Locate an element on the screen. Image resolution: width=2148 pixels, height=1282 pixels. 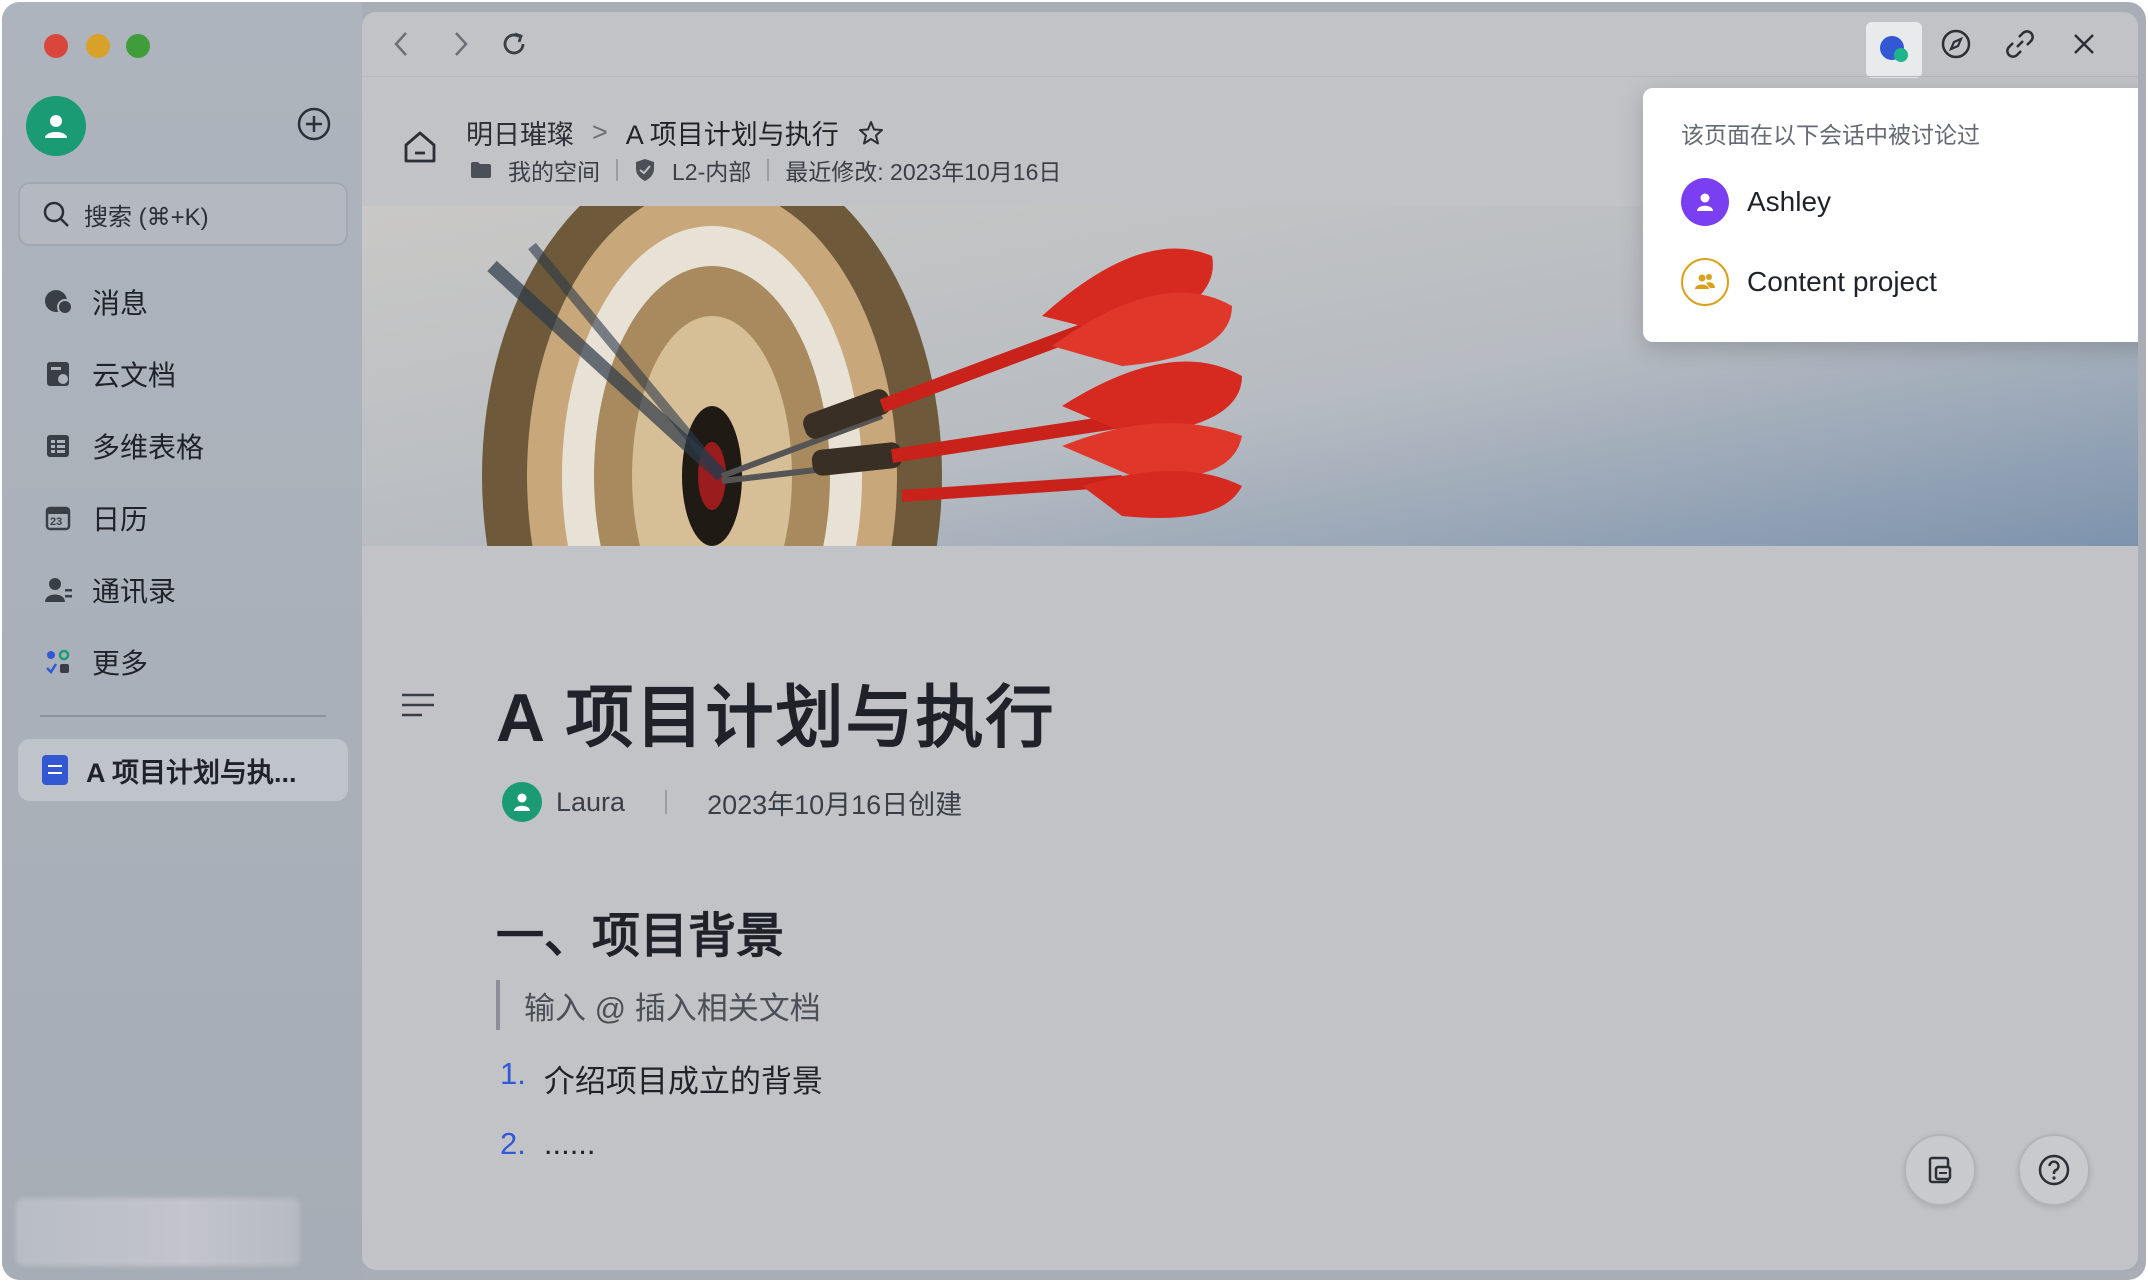
created-date: 2023年10月16日创建 is located at coordinates (835, 804).